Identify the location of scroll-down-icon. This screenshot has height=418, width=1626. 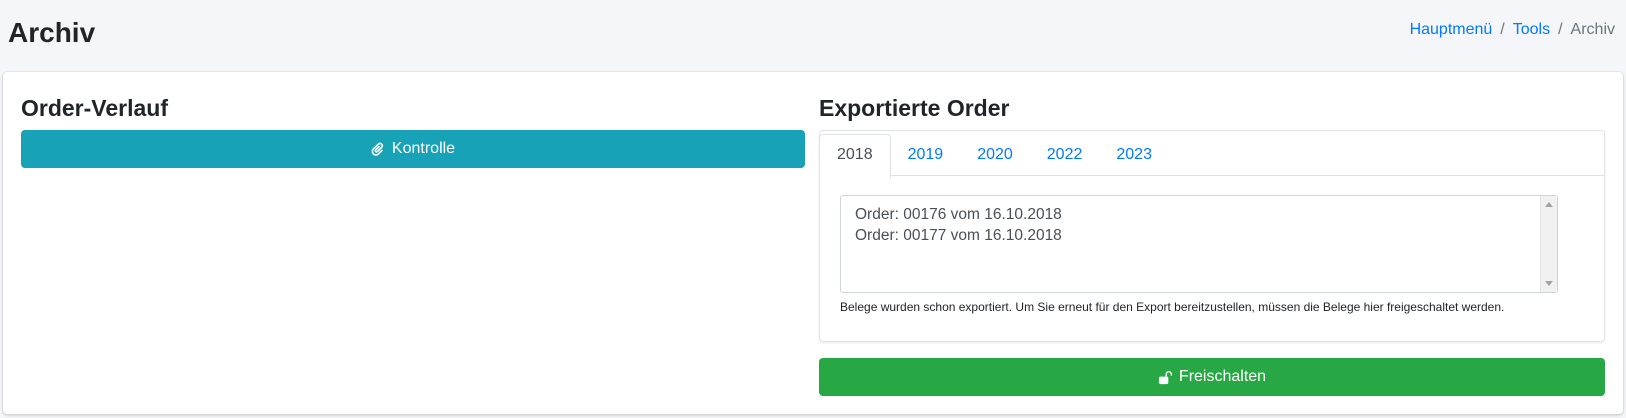
(1549, 283).